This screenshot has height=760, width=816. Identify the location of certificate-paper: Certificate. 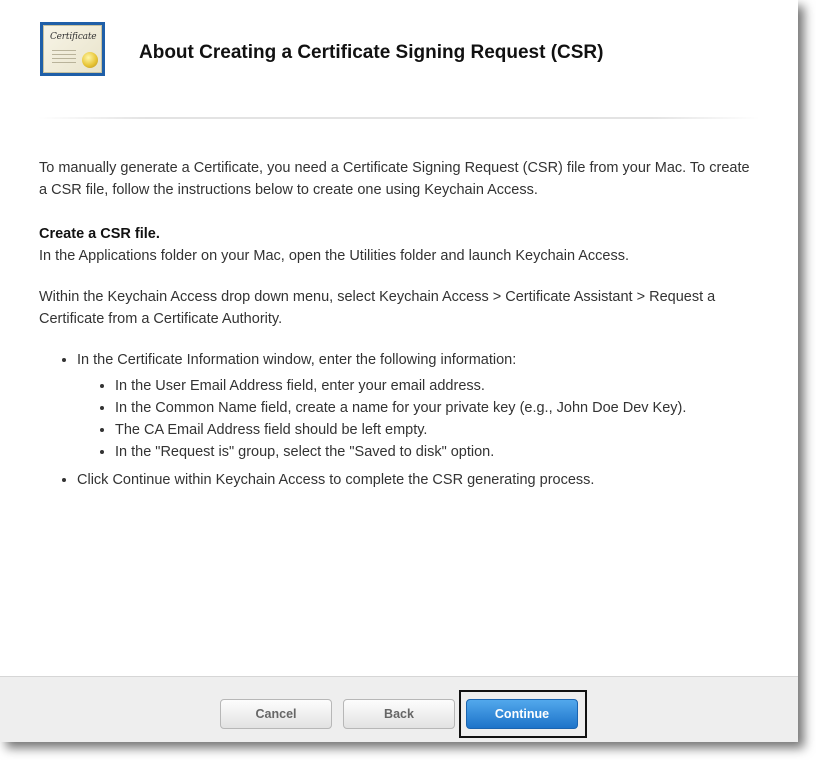
(72, 49).